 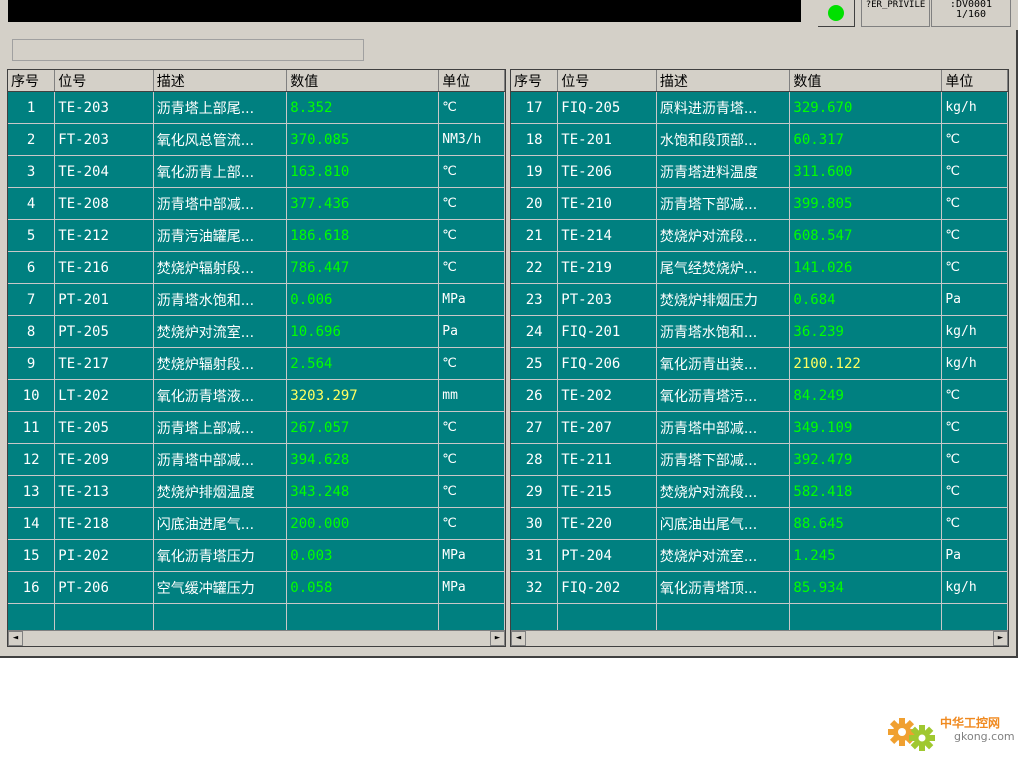 What do you see at coordinates (32, 235) in the screenshot?
I see `row-index: 5` at bounding box center [32, 235].